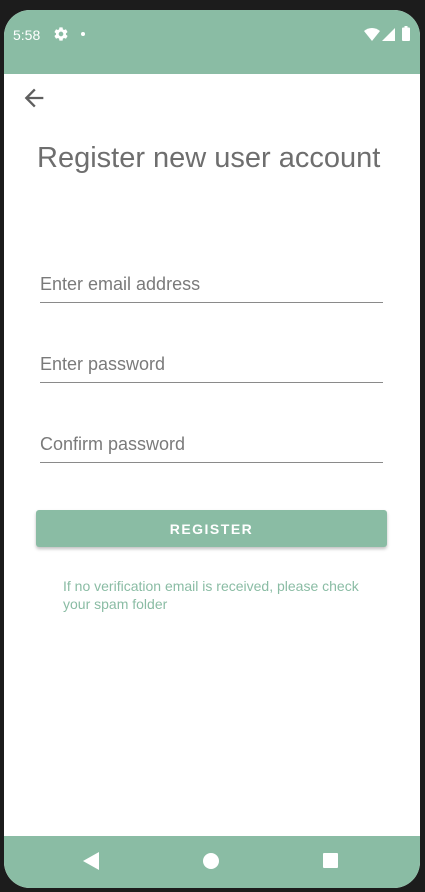  Describe the element at coordinates (212, 42) in the screenshot. I see `status-bar: 5:58` at that location.